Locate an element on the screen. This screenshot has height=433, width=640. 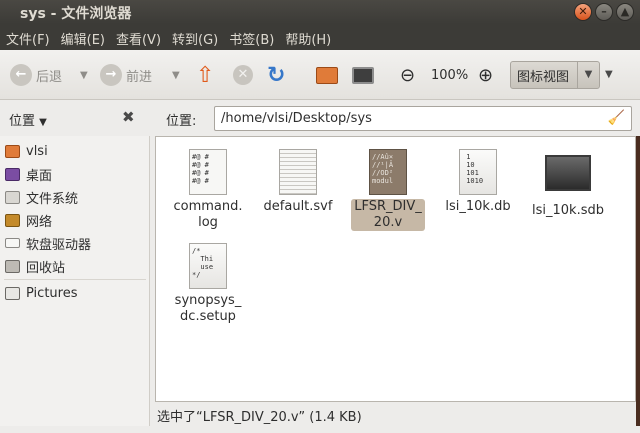
file-item: #@ # #@ # #@ # #@ # command. log is located at coordinates (208, 190).